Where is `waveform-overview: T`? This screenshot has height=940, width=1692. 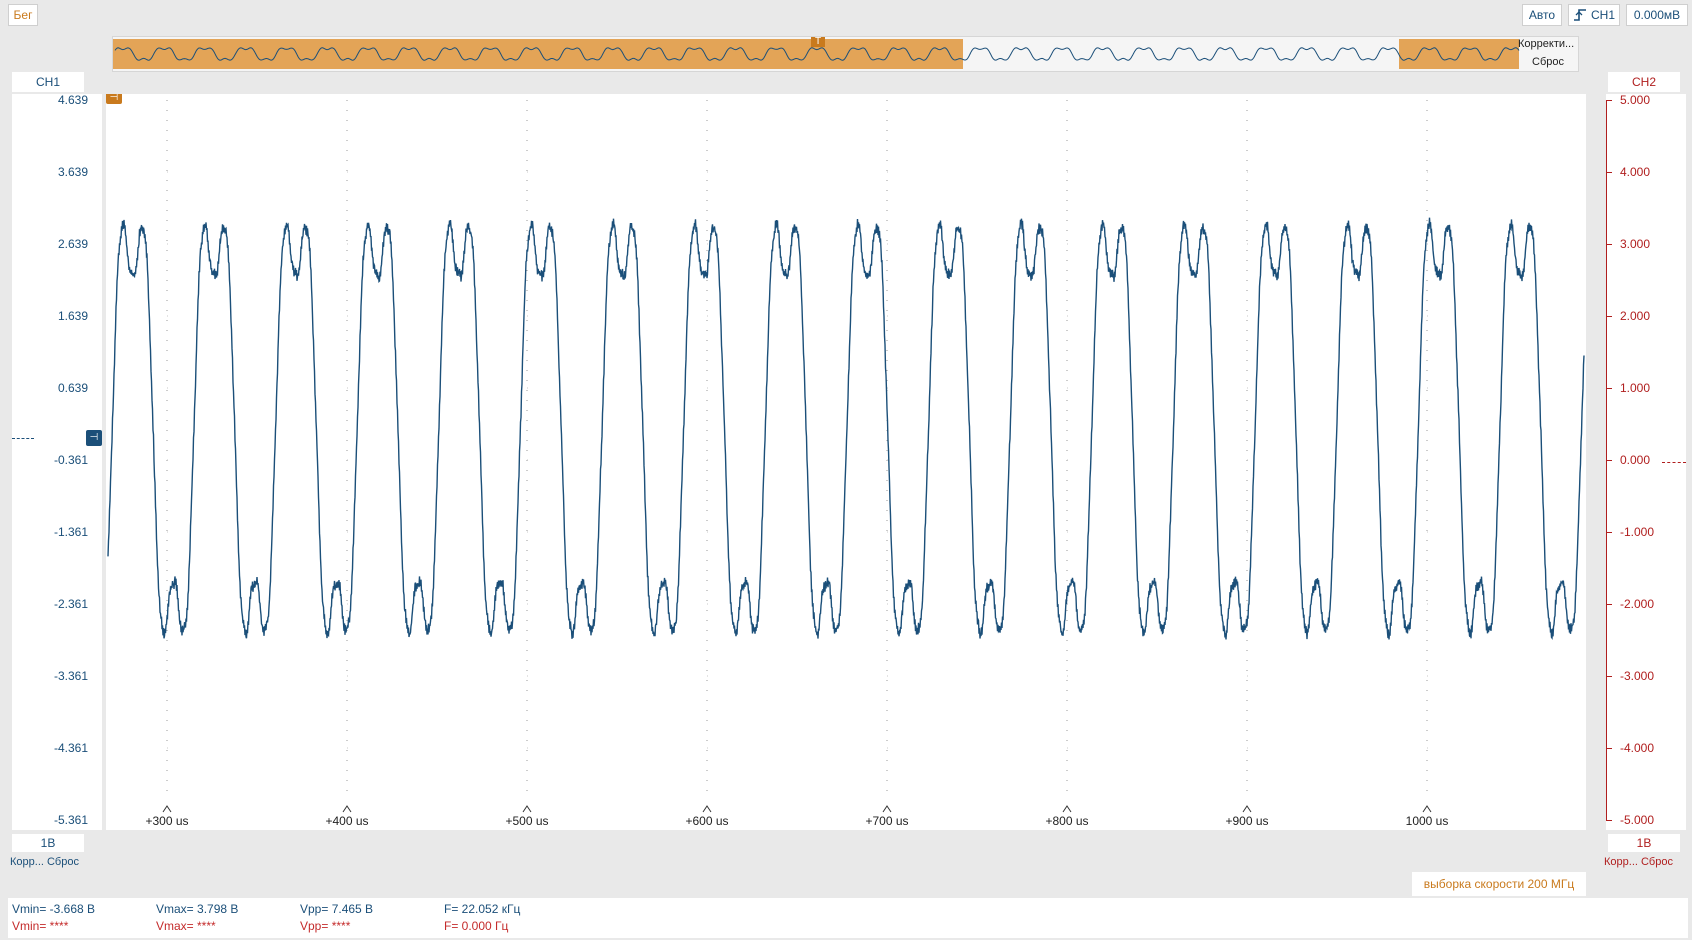
waveform-overview: T is located at coordinates (845, 52).